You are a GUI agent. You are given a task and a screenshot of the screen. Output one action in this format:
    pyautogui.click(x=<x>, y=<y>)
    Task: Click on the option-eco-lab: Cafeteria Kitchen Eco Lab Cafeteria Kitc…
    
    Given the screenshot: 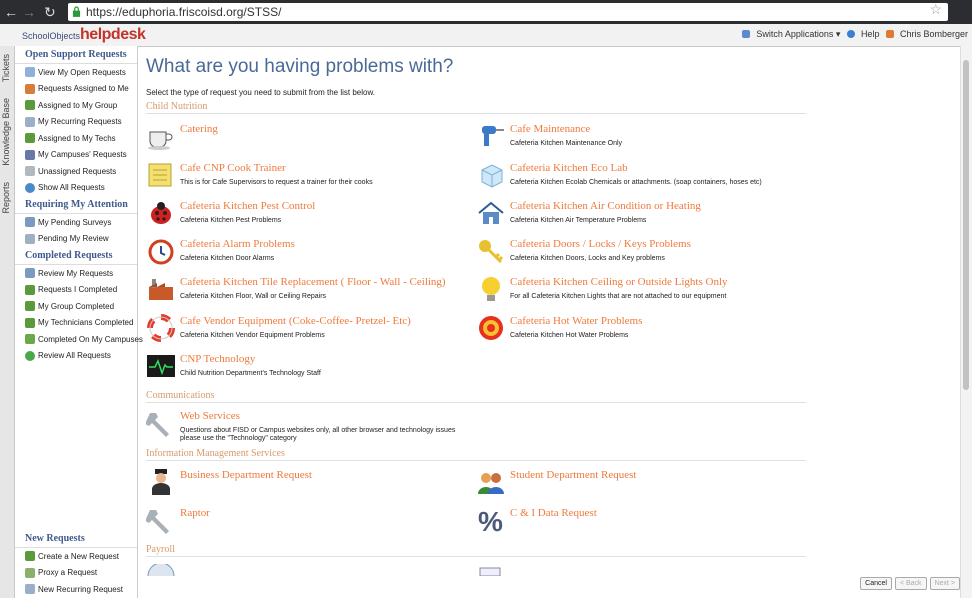 What is the action you would take?
    pyautogui.click(x=636, y=176)
    